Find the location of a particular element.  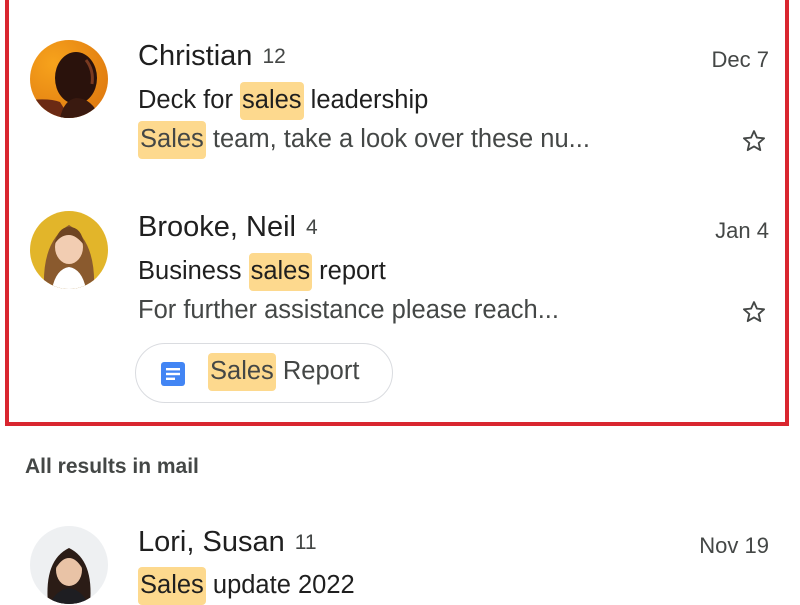

thread-count: 4 is located at coordinates (311, 227).